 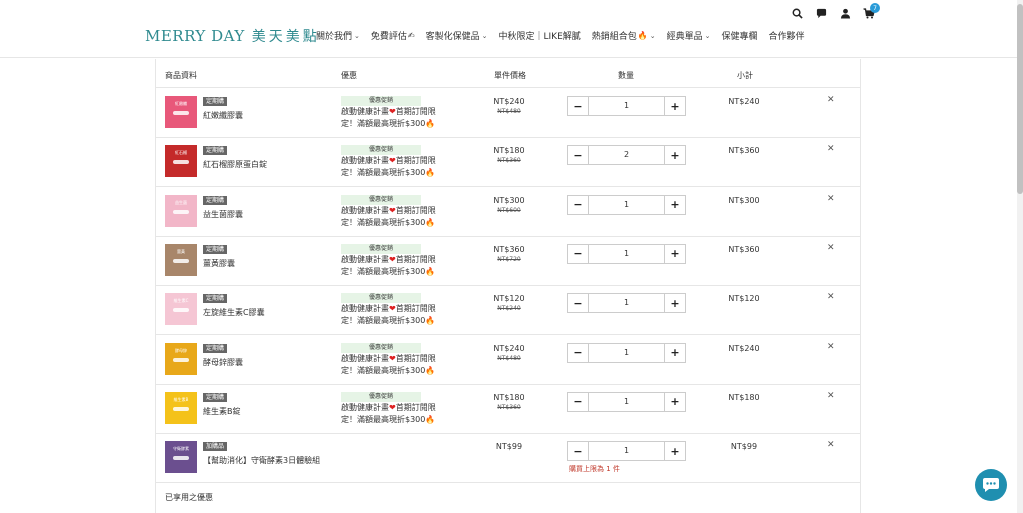 I want to click on product-name: 酵母鋅膠囊, so click(x=223, y=362).